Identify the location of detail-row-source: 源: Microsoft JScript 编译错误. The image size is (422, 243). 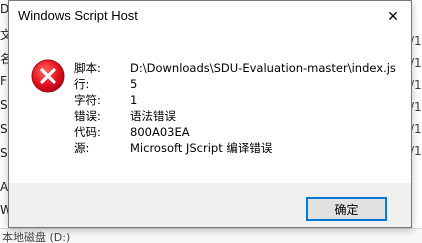
(235, 148).